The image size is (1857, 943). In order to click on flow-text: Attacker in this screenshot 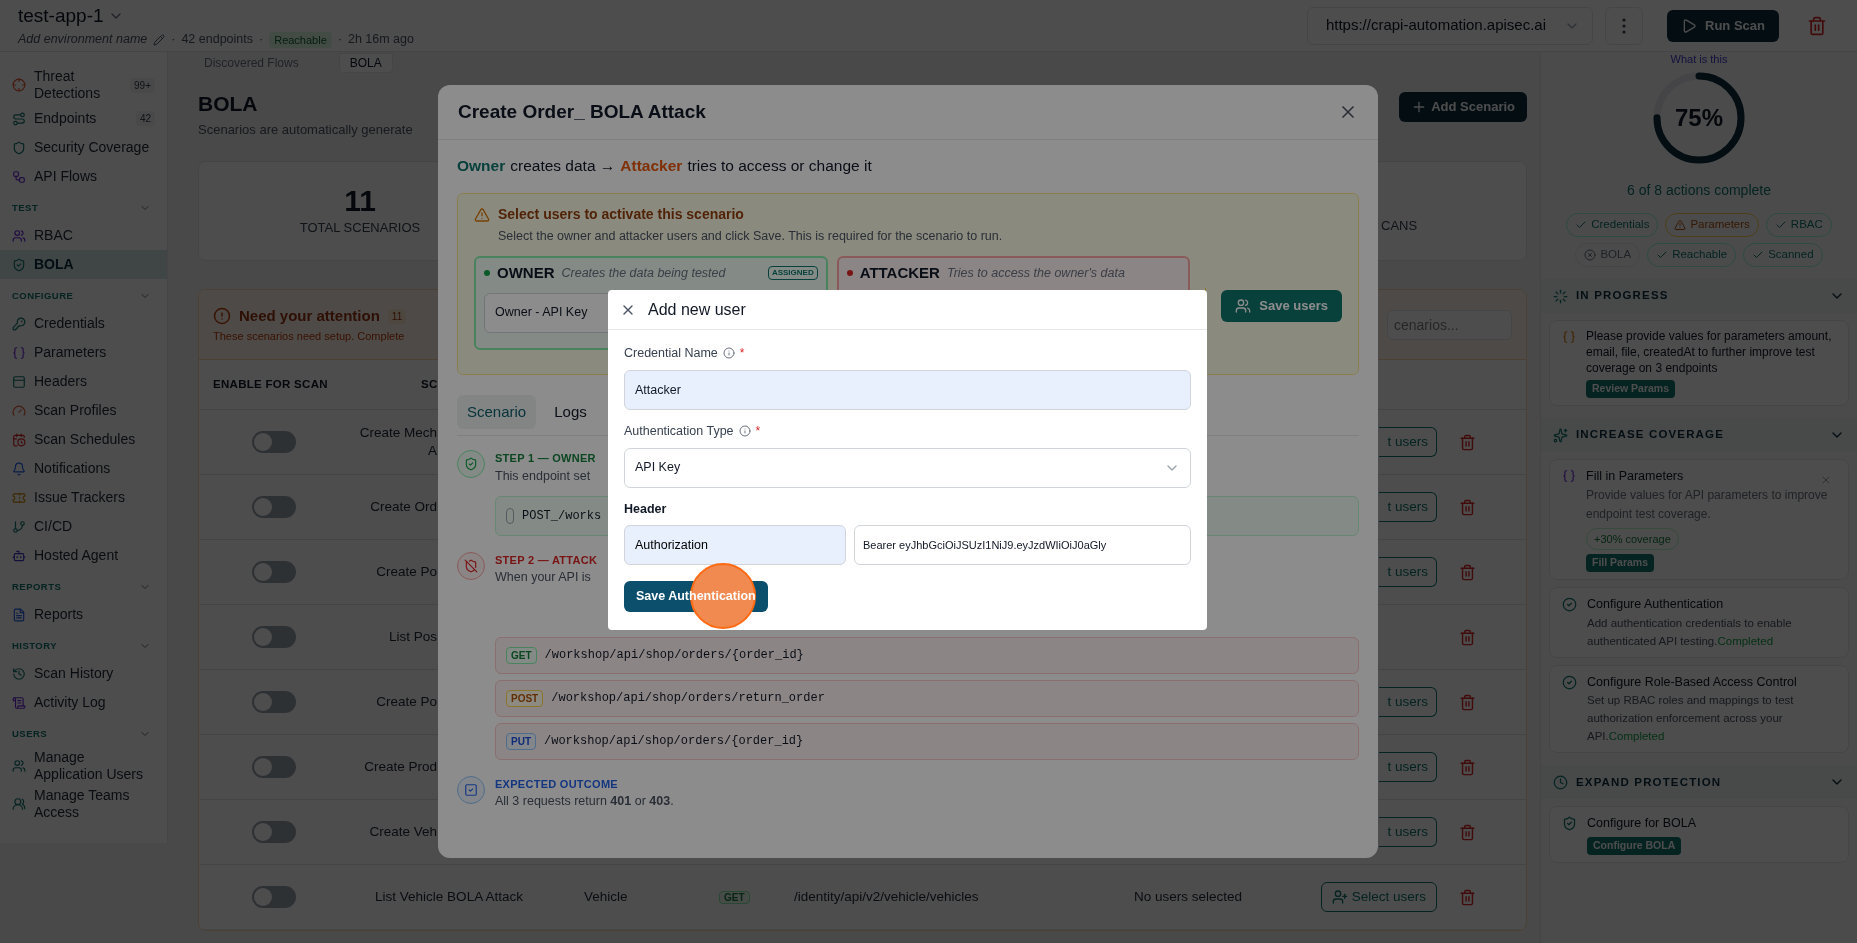, I will do `click(651, 166)`.